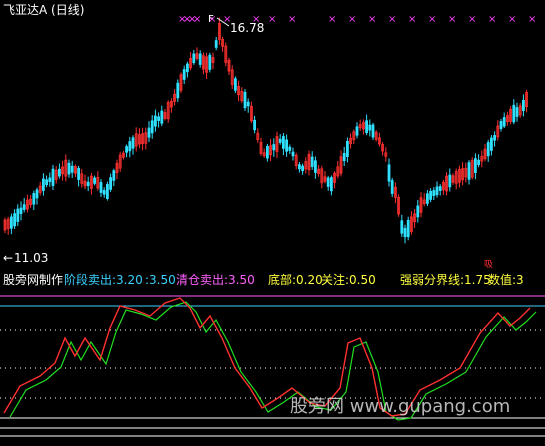  Describe the element at coordinates (211, 19) in the screenshot. I see `peak-marker: F` at that location.